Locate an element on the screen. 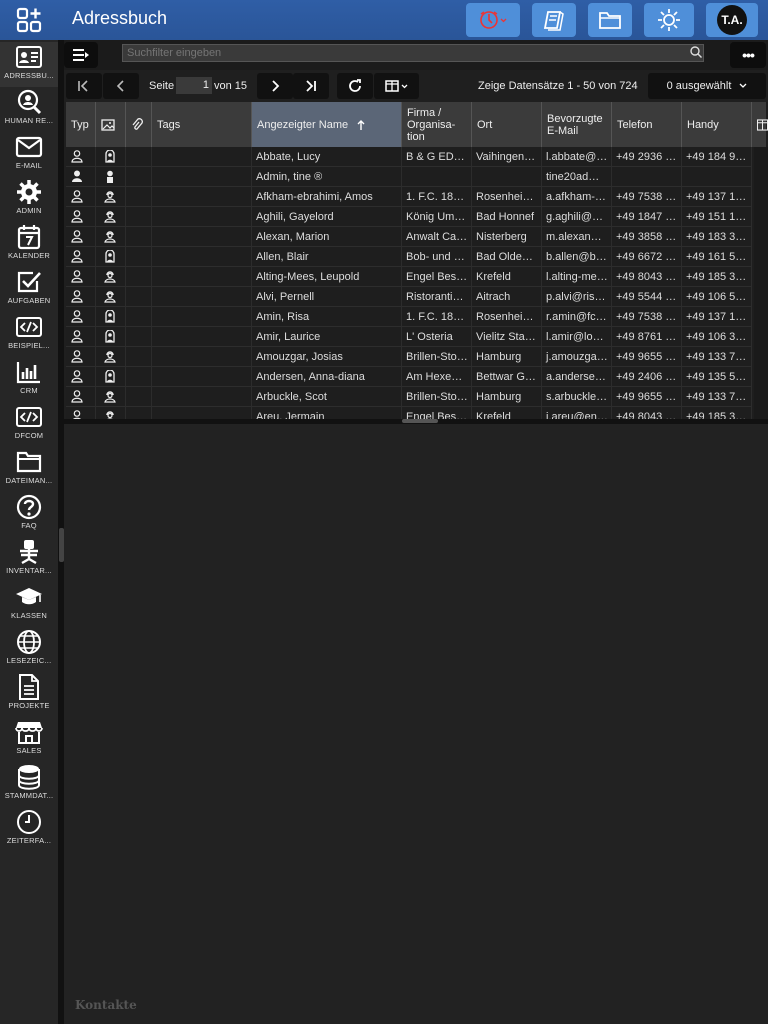 This screenshot has width=768, height=1024. selection-dropdown: 0 ausgewählt is located at coordinates (707, 86).